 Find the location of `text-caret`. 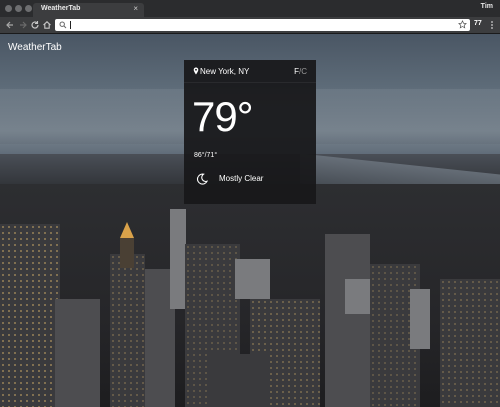

text-caret is located at coordinates (70, 25).